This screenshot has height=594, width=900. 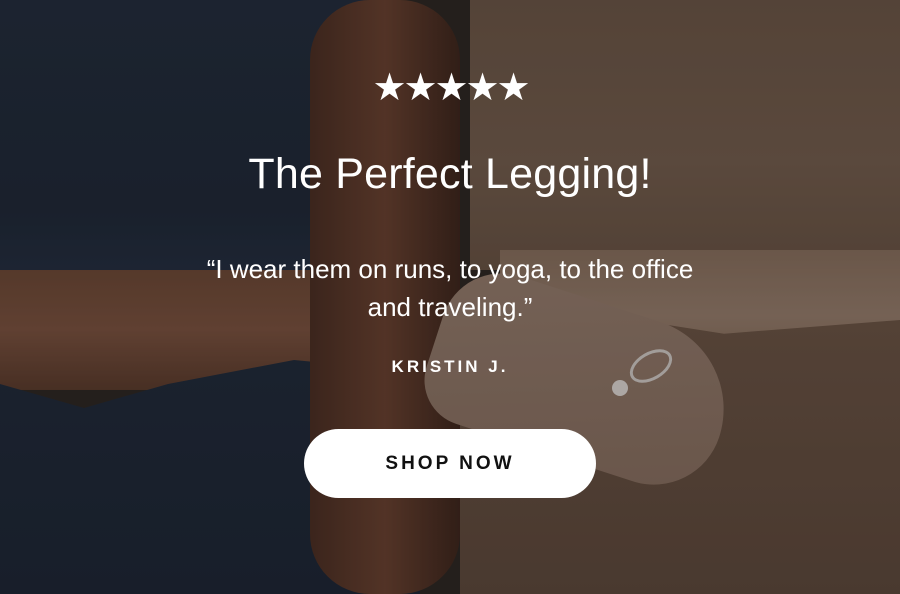 I want to click on shop-now-button: SHOP NOW, so click(x=450, y=463).